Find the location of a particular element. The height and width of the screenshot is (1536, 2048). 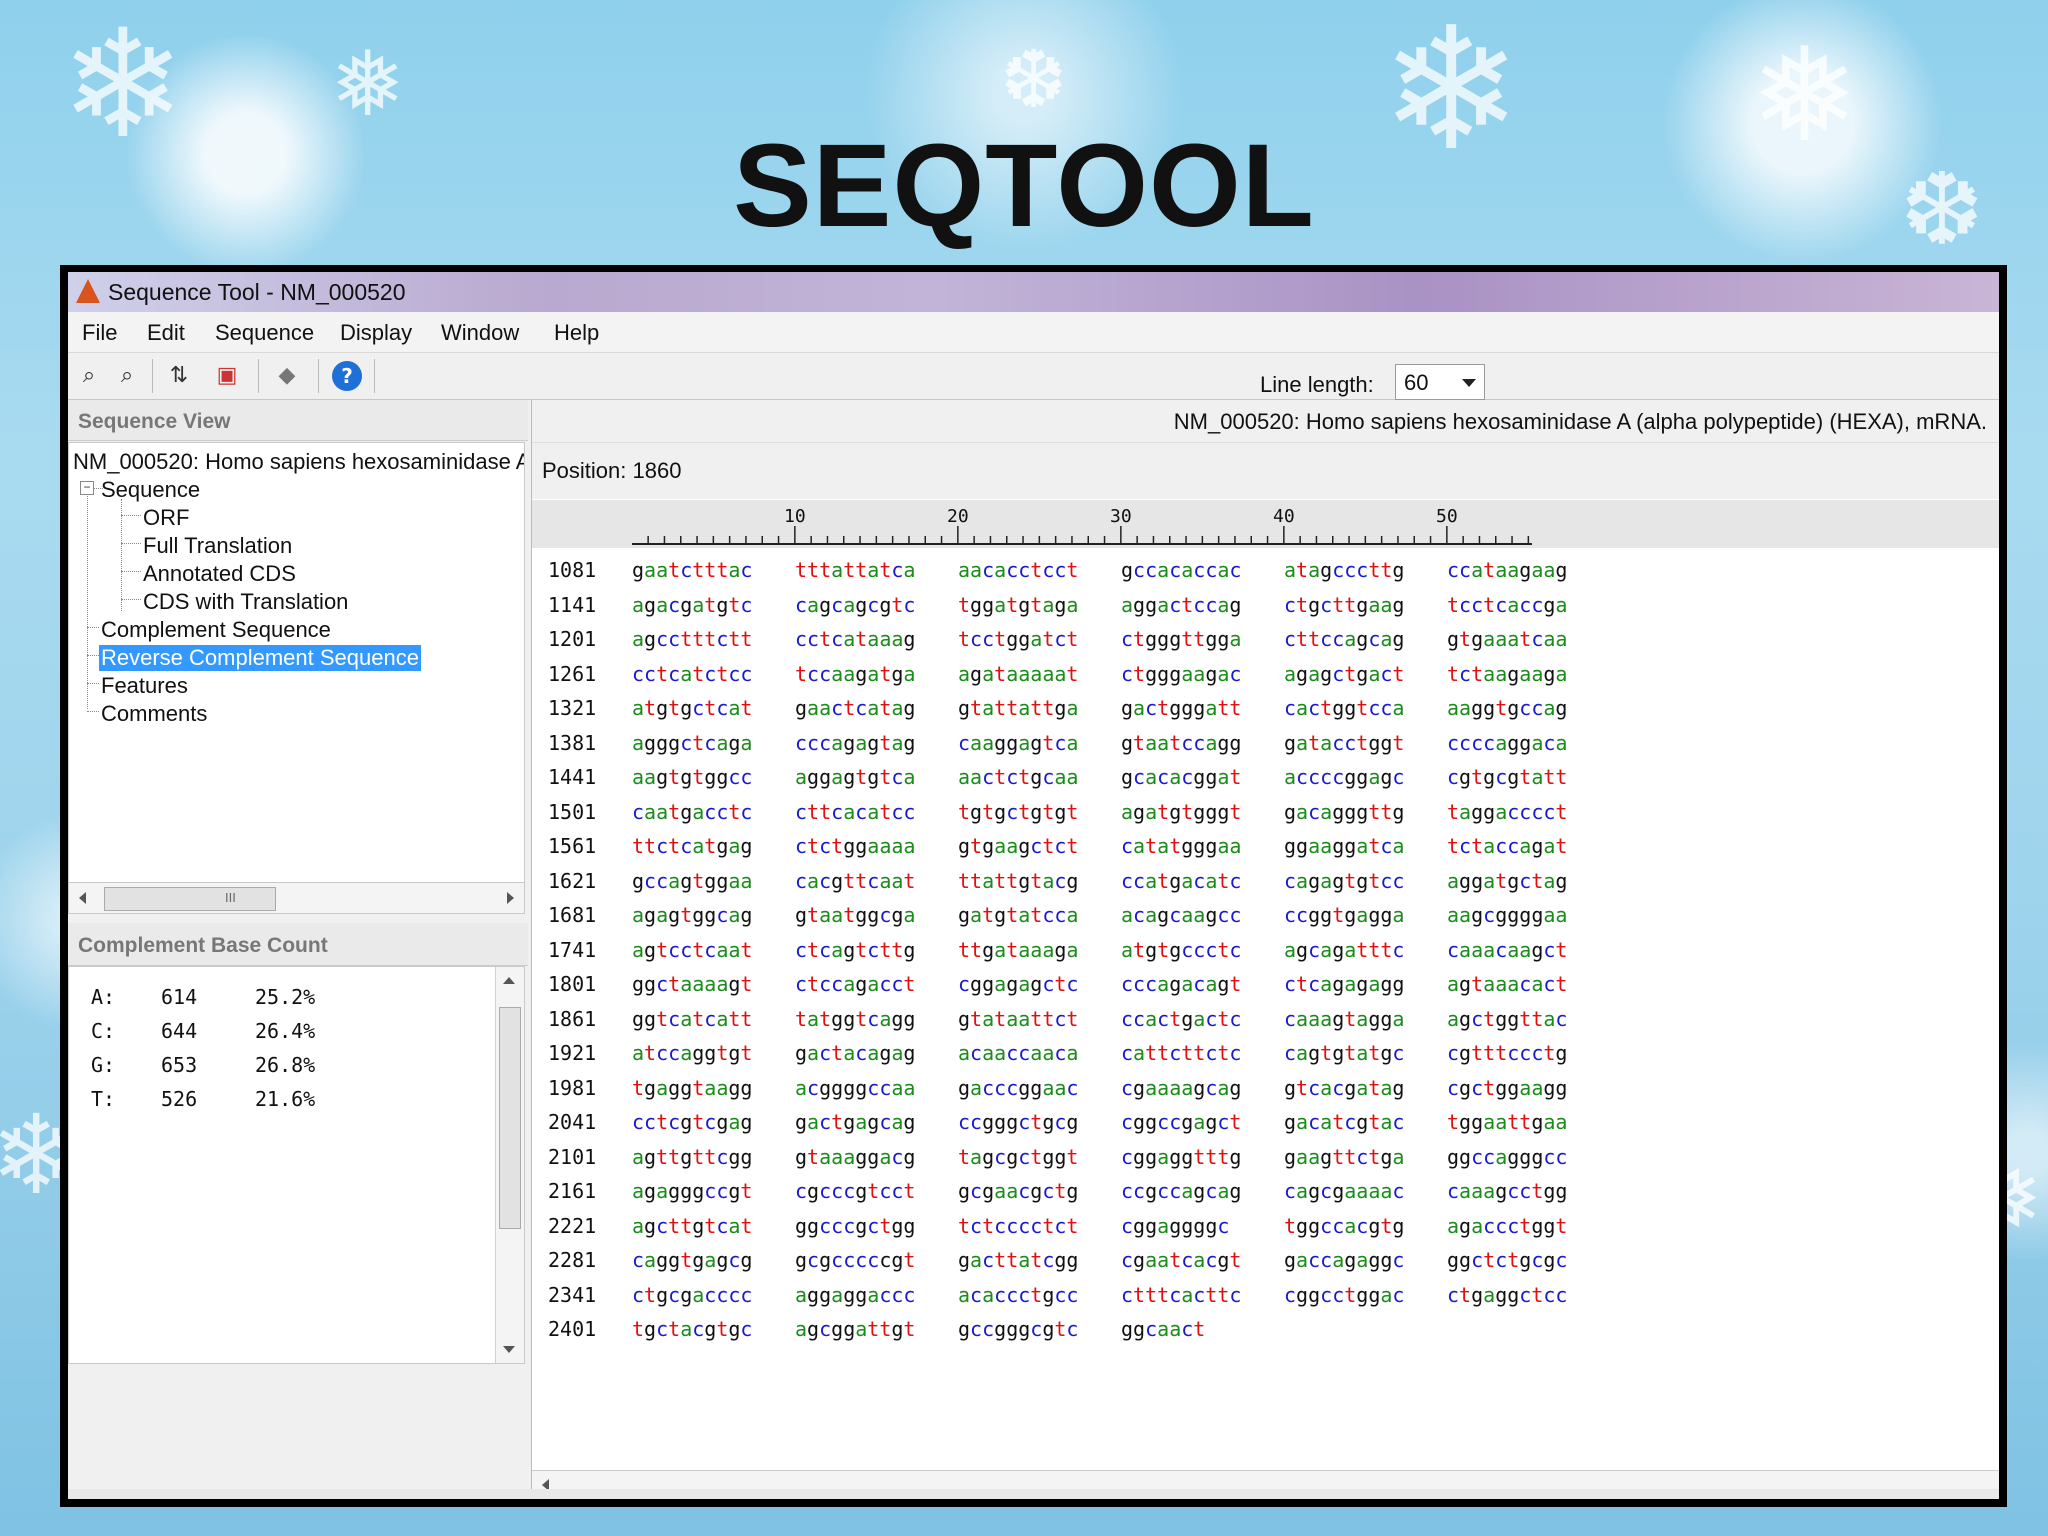

tree-root: NM_000520: Homo sapiens hexosaminidase A is located at coordinates (298, 462).